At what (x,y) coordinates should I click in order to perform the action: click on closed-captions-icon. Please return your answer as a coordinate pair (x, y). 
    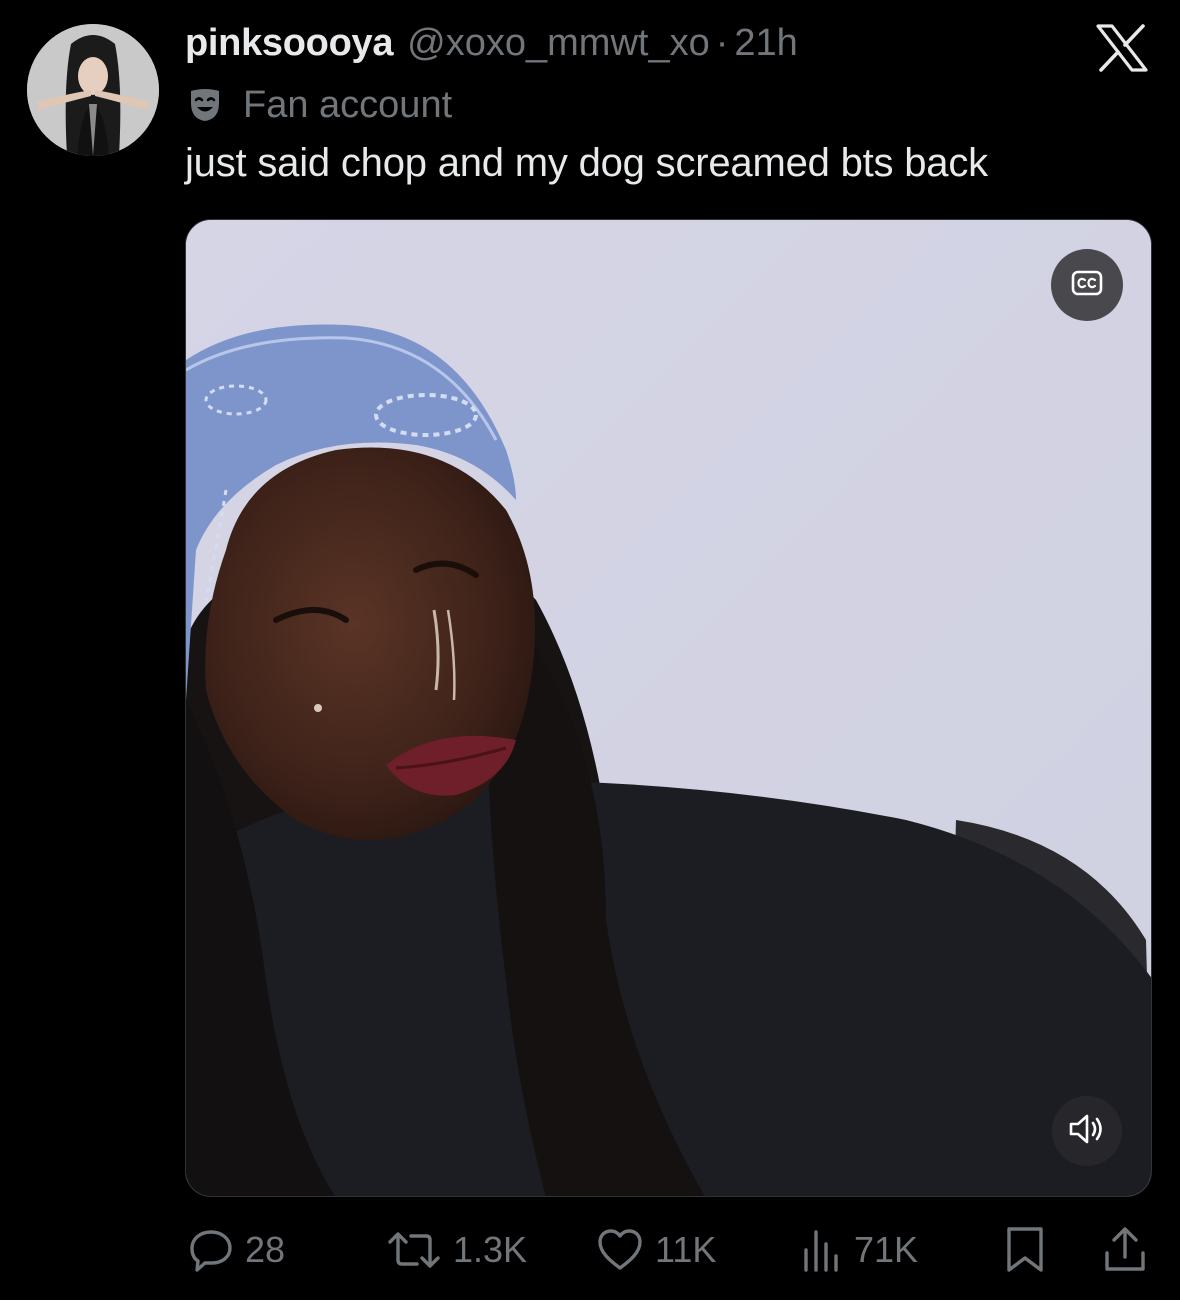
    Looking at the image, I should click on (1087, 285).